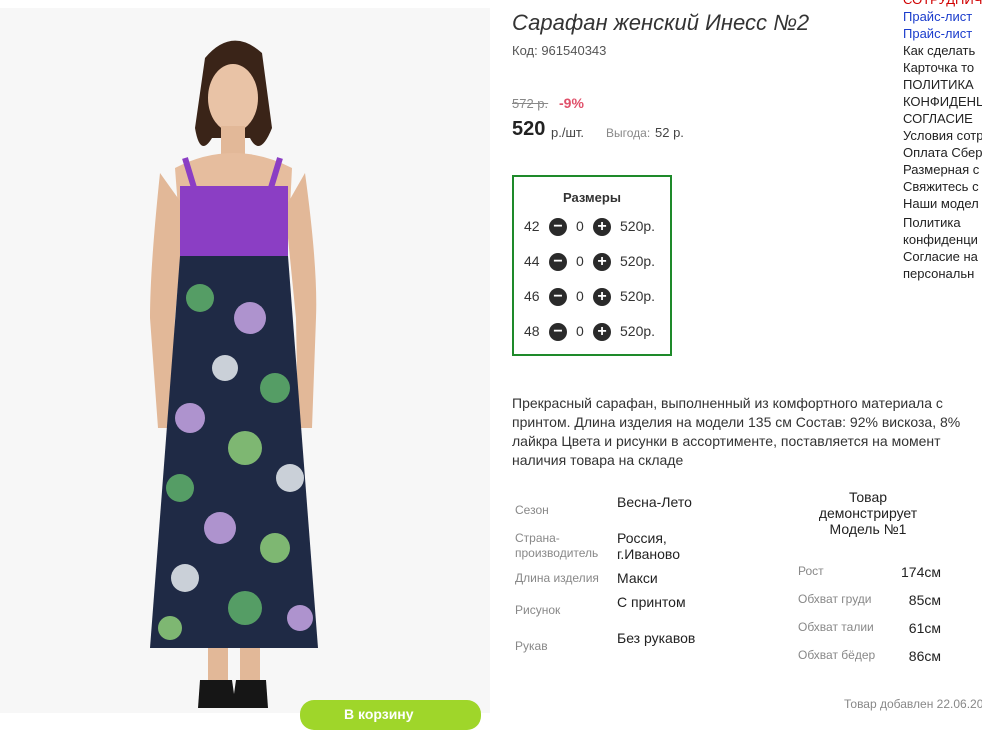  I want to click on sidebar-link: Согласие на, so click(940, 256).